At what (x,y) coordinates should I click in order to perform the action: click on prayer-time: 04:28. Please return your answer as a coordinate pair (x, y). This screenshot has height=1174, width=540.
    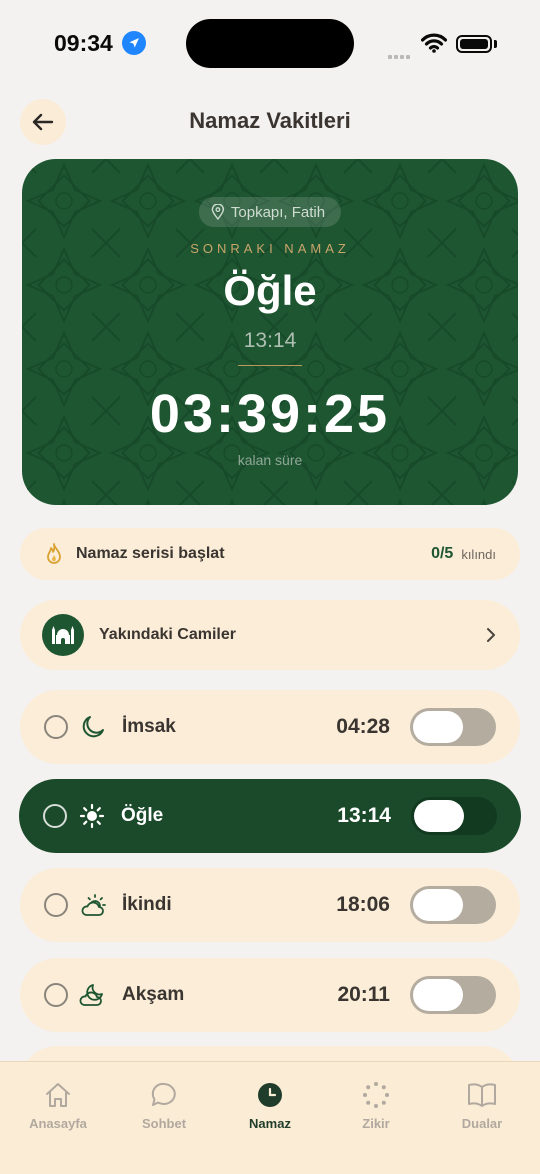
    Looking at the image, I should click on (363, 726).